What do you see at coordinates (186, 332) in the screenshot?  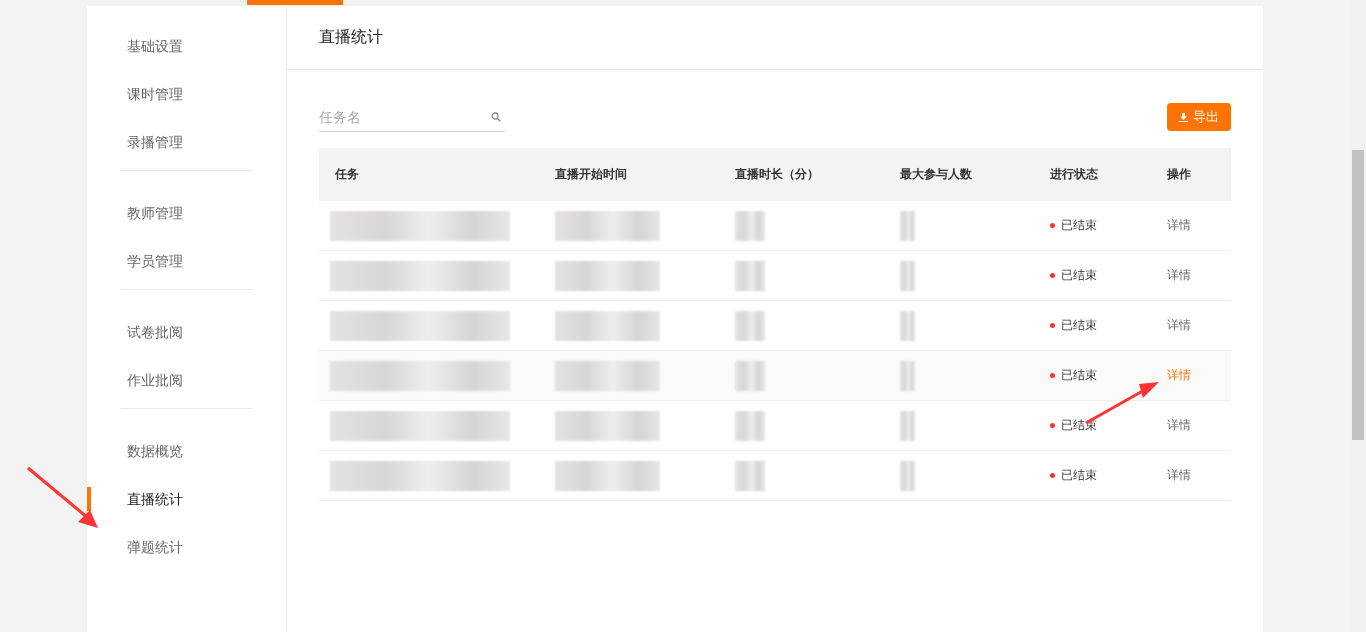 I see `sidebar-item: 试卷批阅` at bounding box center [186, 332].